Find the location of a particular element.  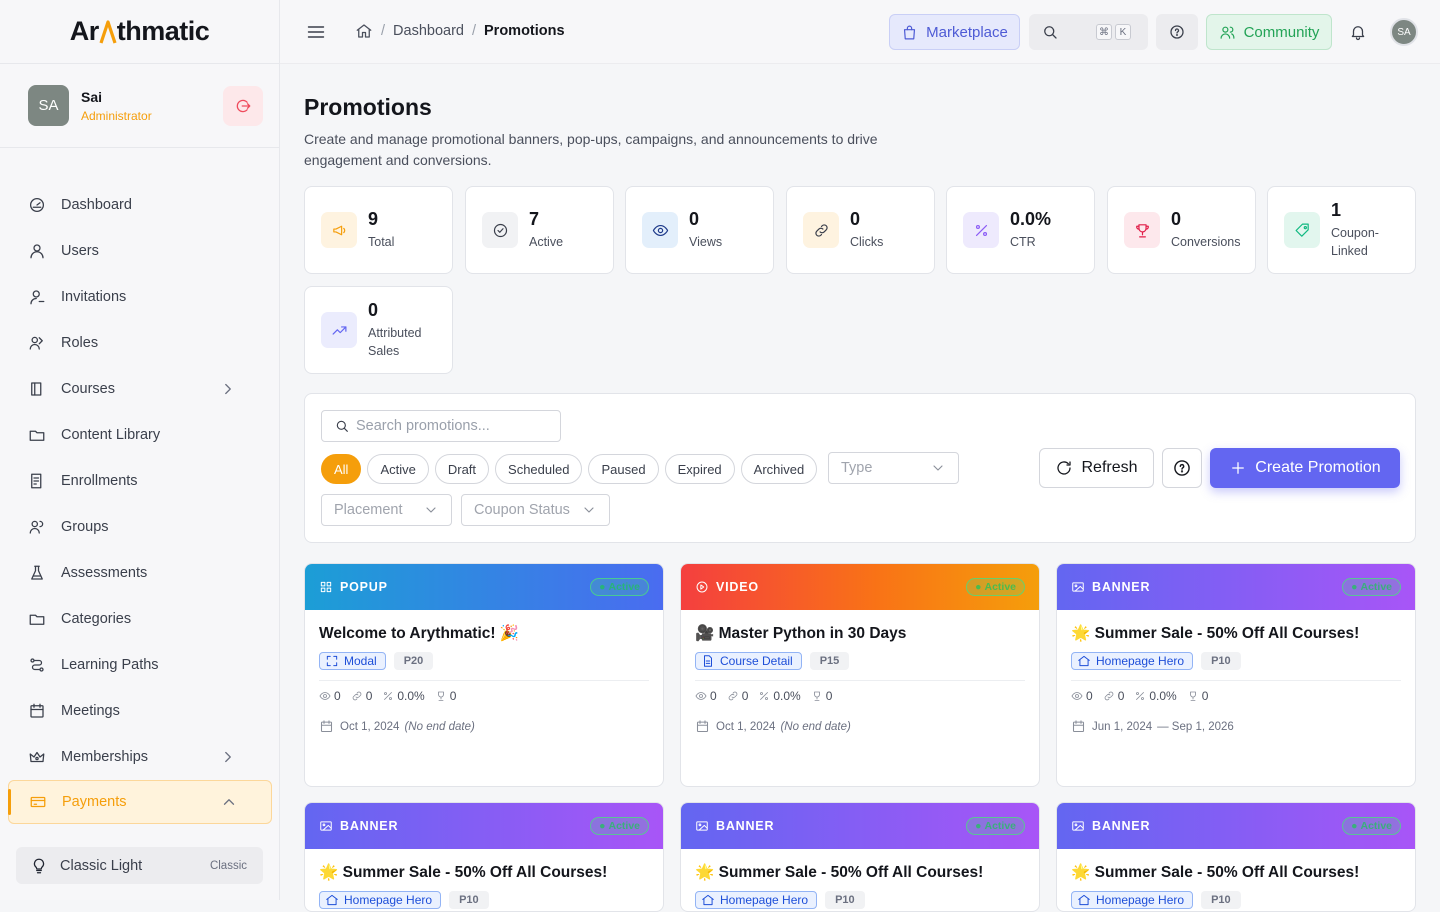

marketplace-label: Marketplace is located at coordinates (967, 32).